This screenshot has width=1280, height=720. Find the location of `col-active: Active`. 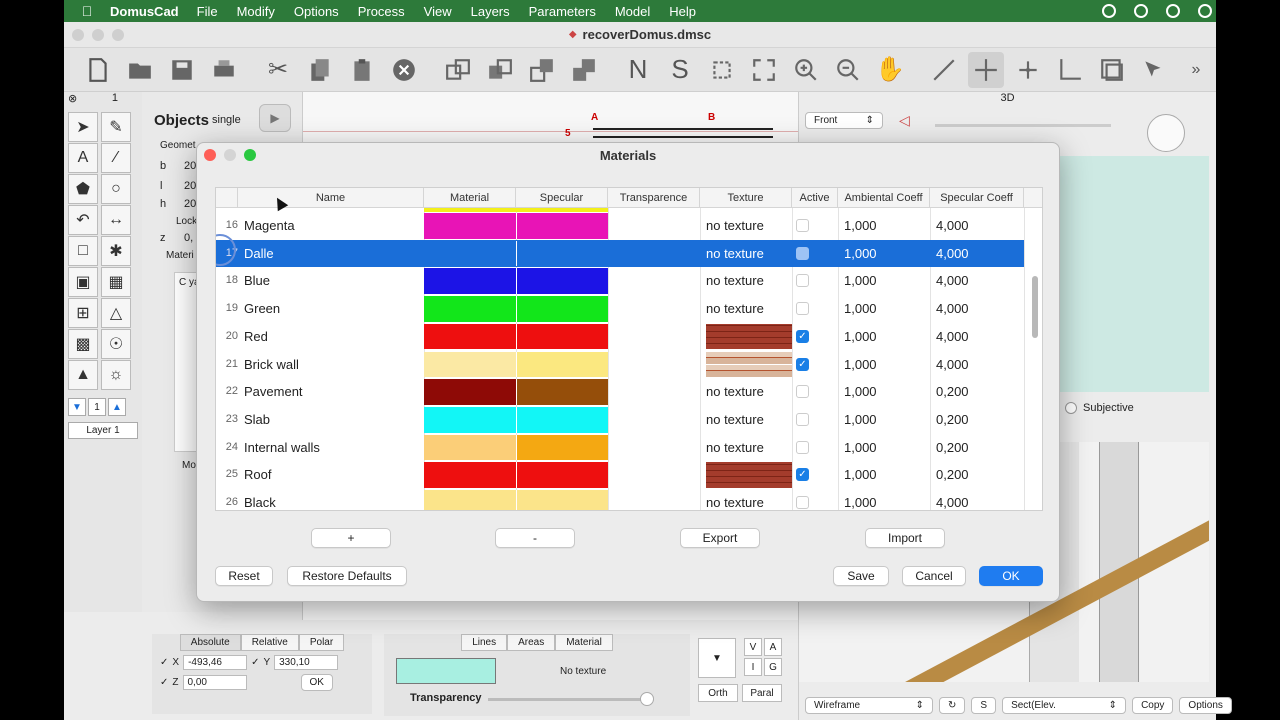

col-active: Active is located at coordinates (815, 198).